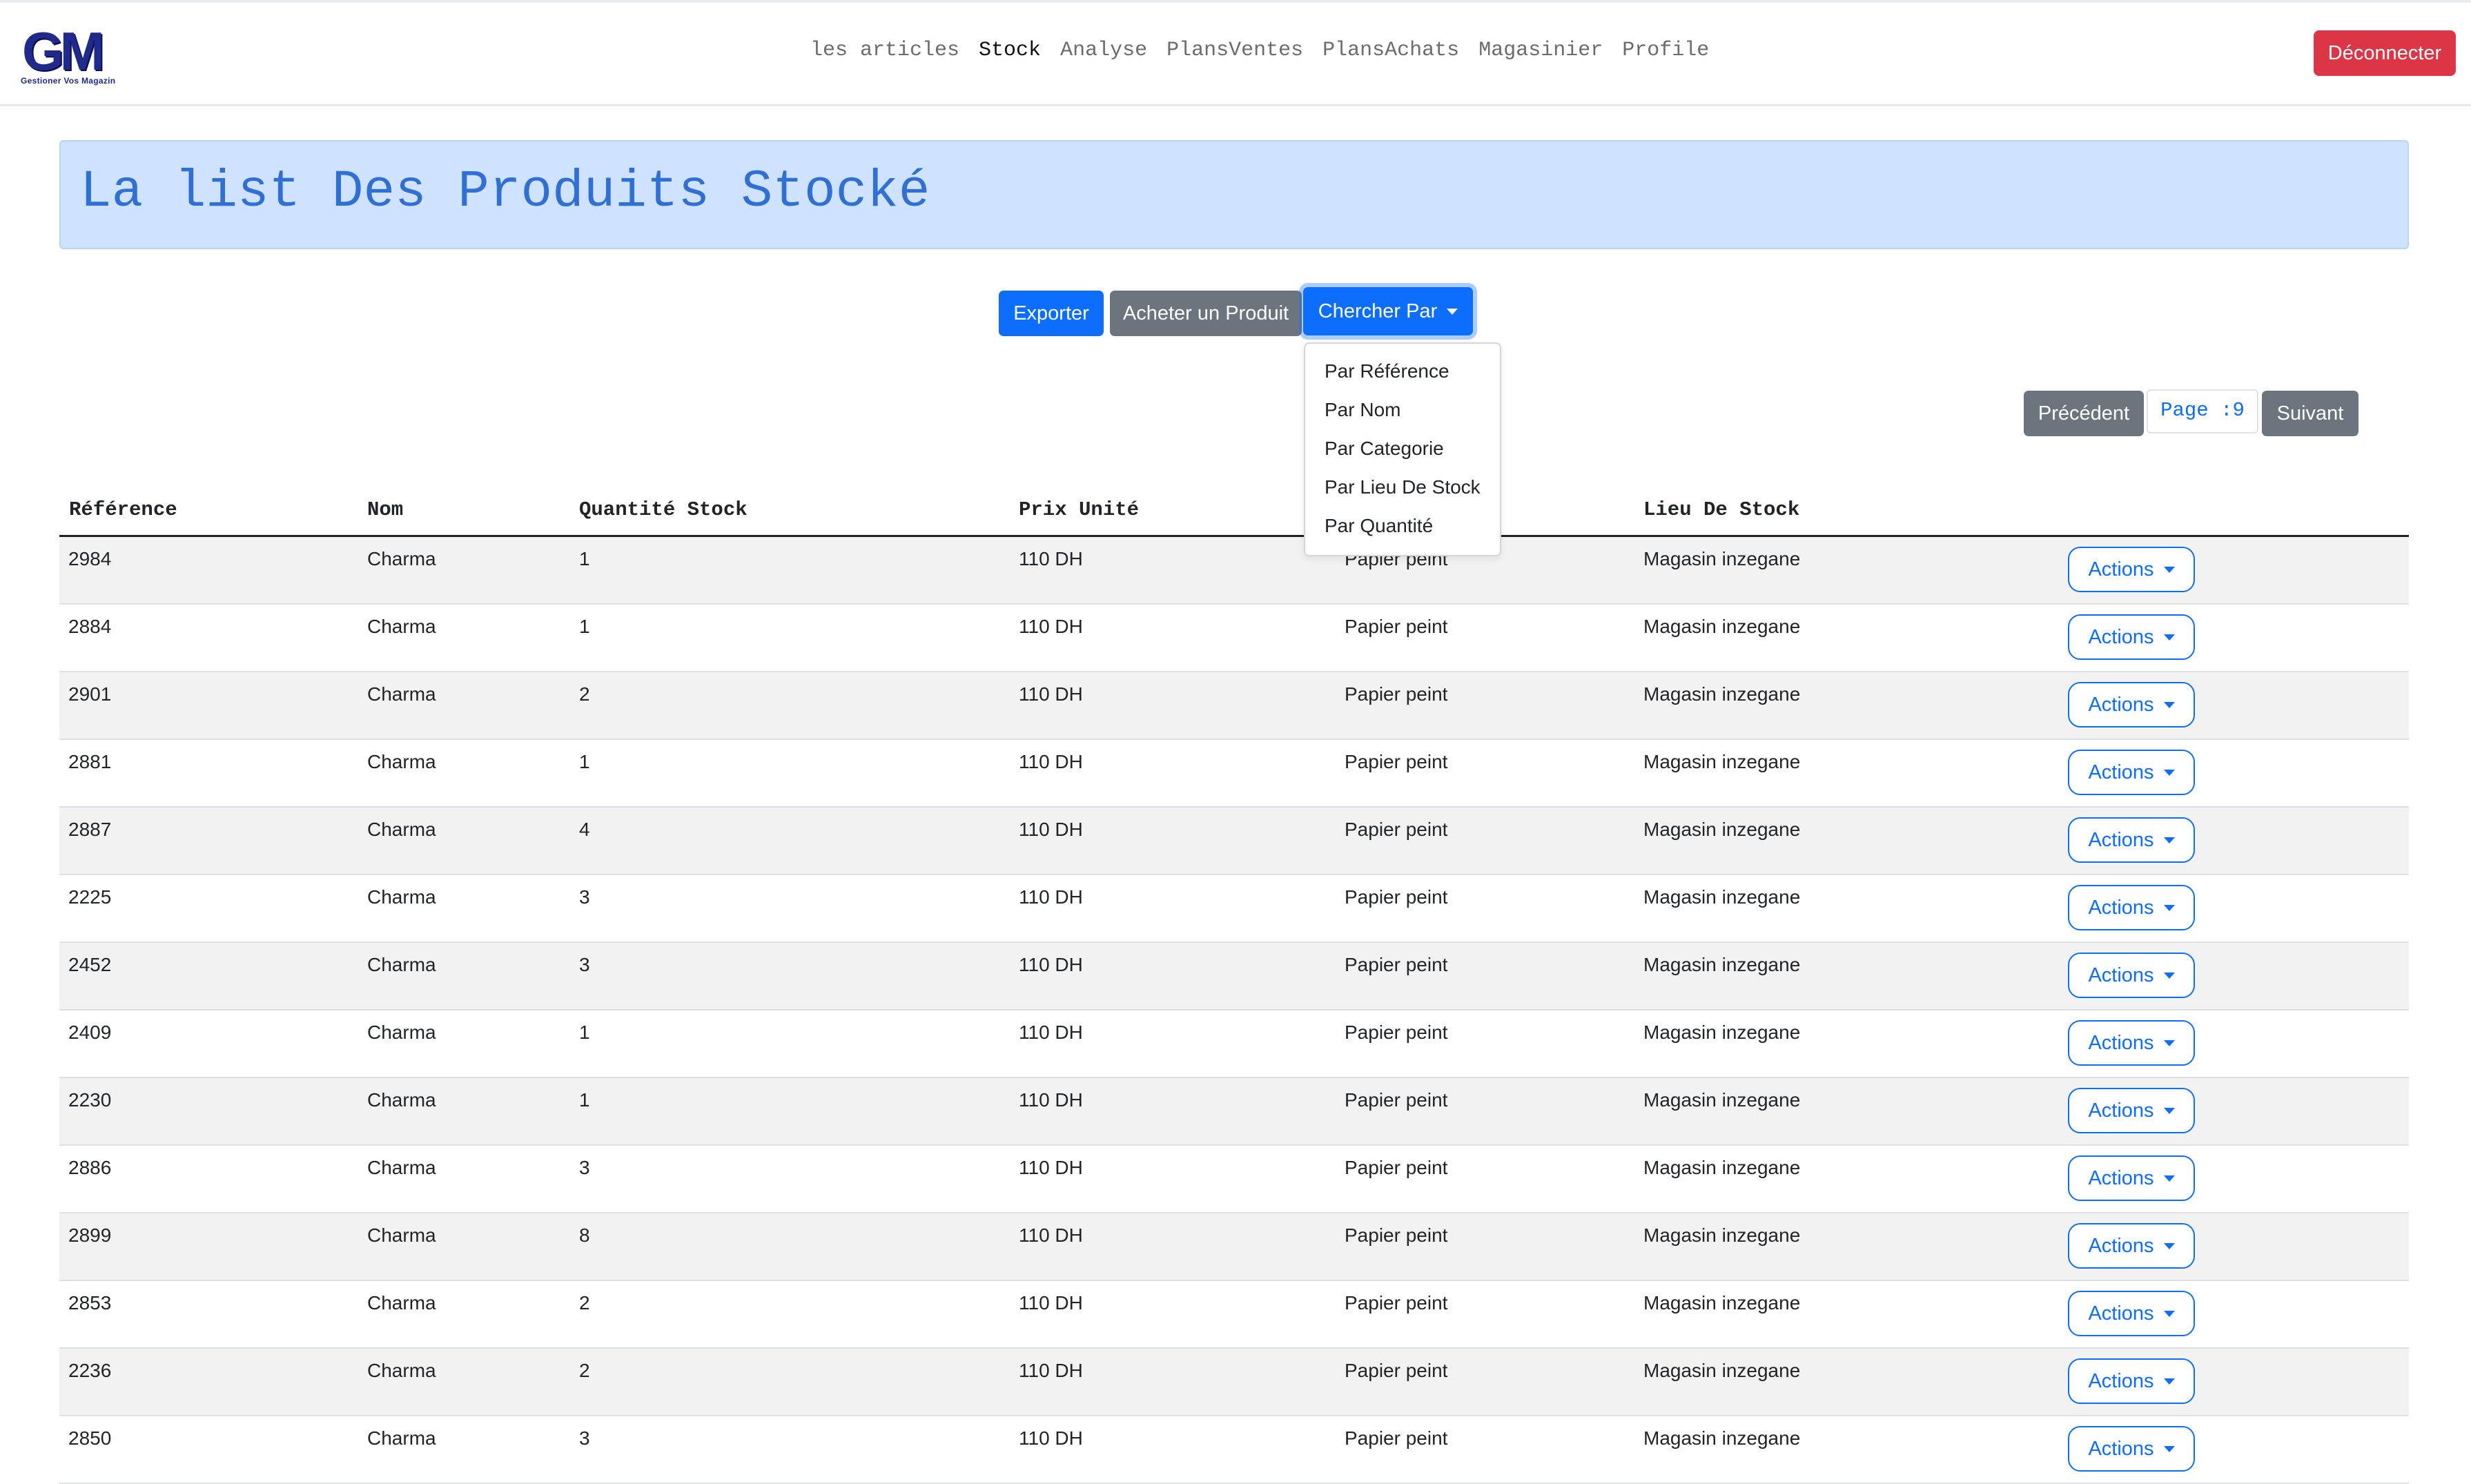  What do you see at coordinates (1234, 51) in the screenshot?
I see `nav-link-plansventes: PlansVentes` at bounding box center [1234, 51].